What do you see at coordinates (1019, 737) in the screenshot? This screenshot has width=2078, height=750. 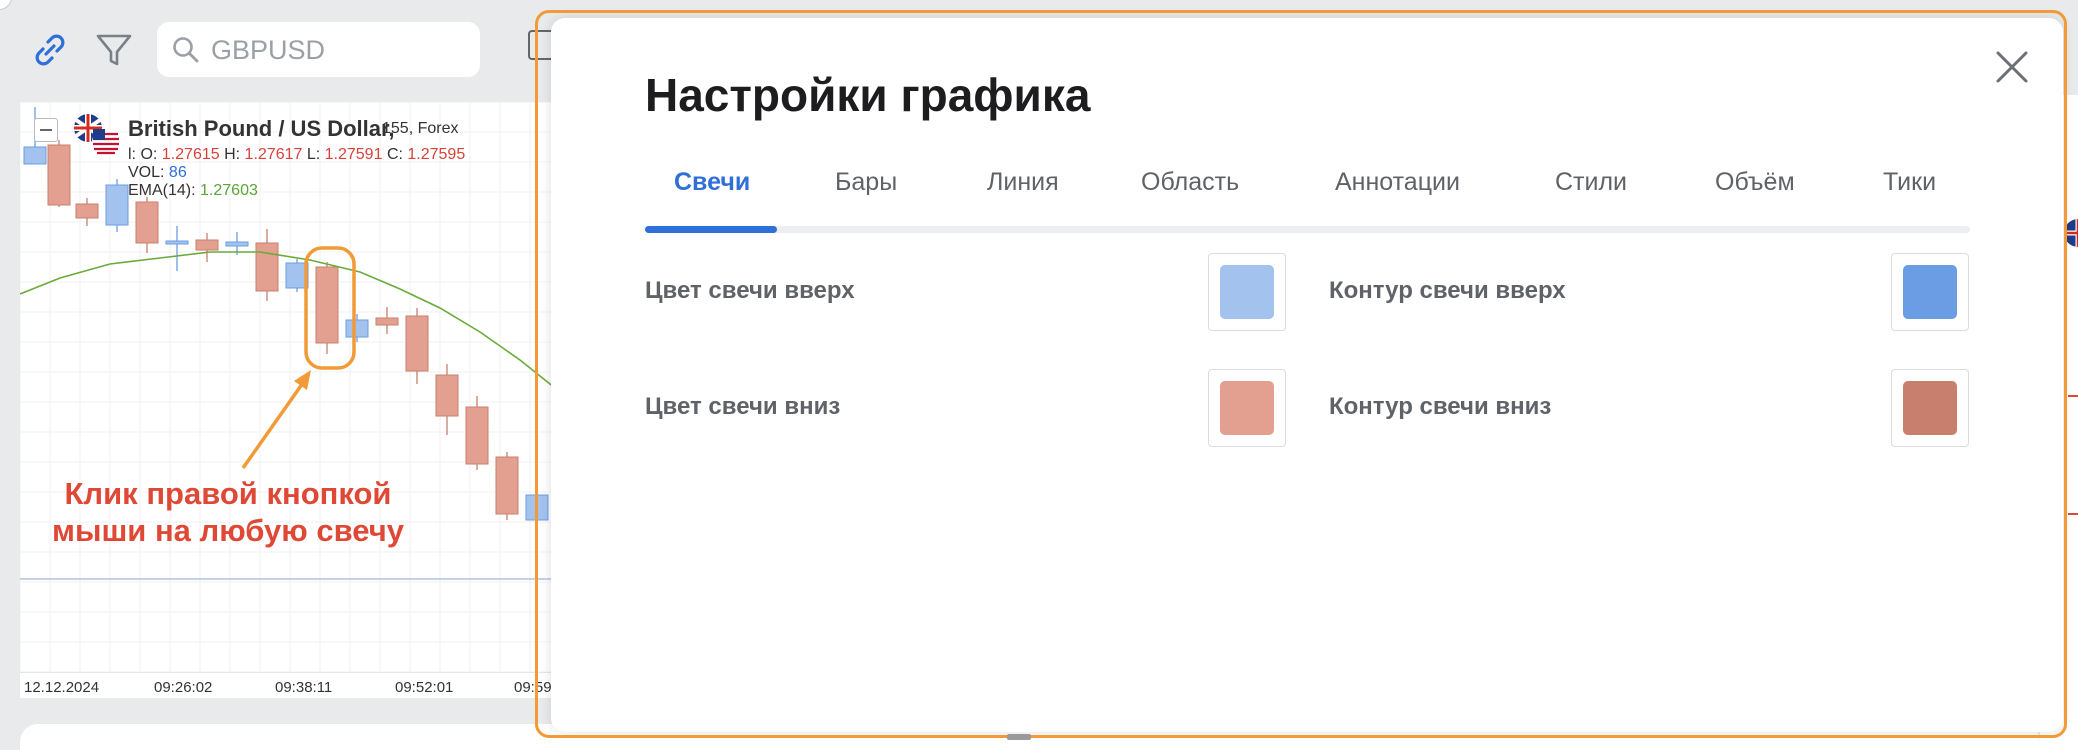 I see `resize-handle` at bounding box center [1019, 737].